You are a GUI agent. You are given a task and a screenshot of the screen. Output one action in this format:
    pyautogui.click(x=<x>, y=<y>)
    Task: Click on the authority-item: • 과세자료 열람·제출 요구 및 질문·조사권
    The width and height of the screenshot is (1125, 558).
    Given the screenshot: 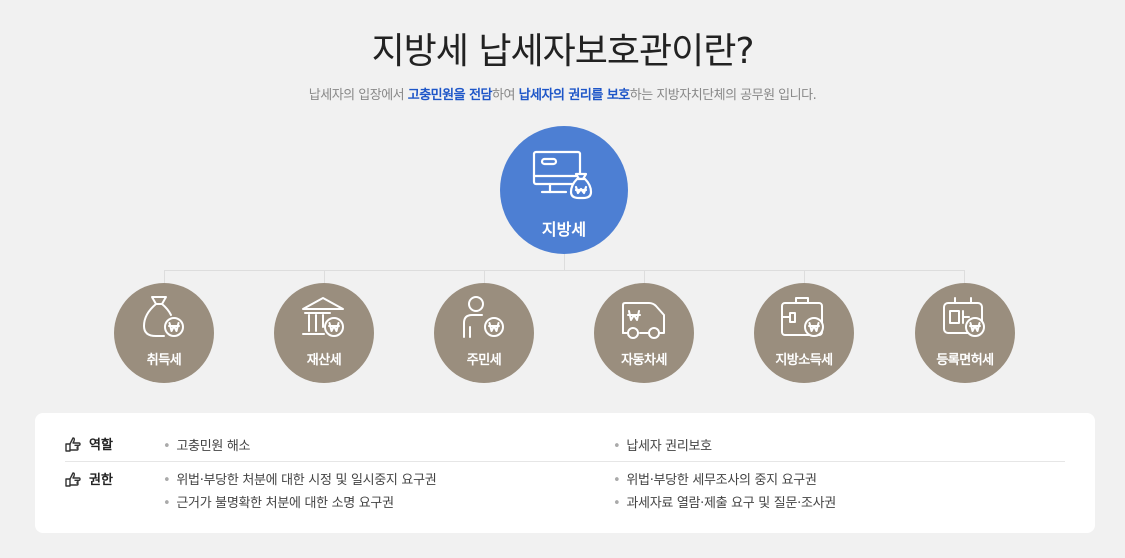 What is the action you would take?
    pyautogui.click(x=724, y=503)
    